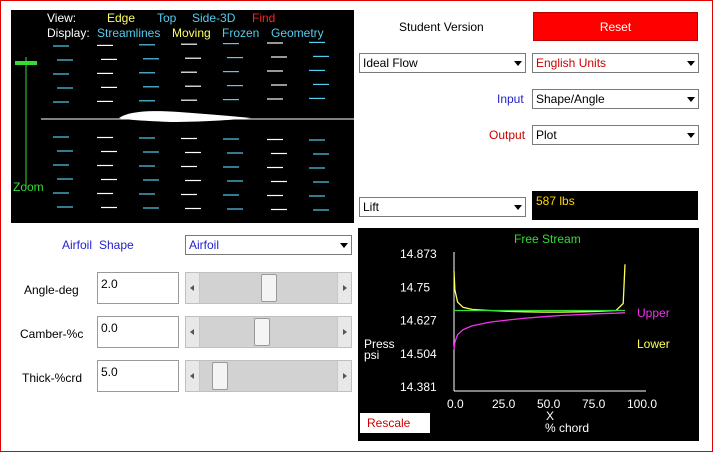 The height and width of the screenshot is (452, 713). I want to click on angle-slider-left-button, so click(193, 288).